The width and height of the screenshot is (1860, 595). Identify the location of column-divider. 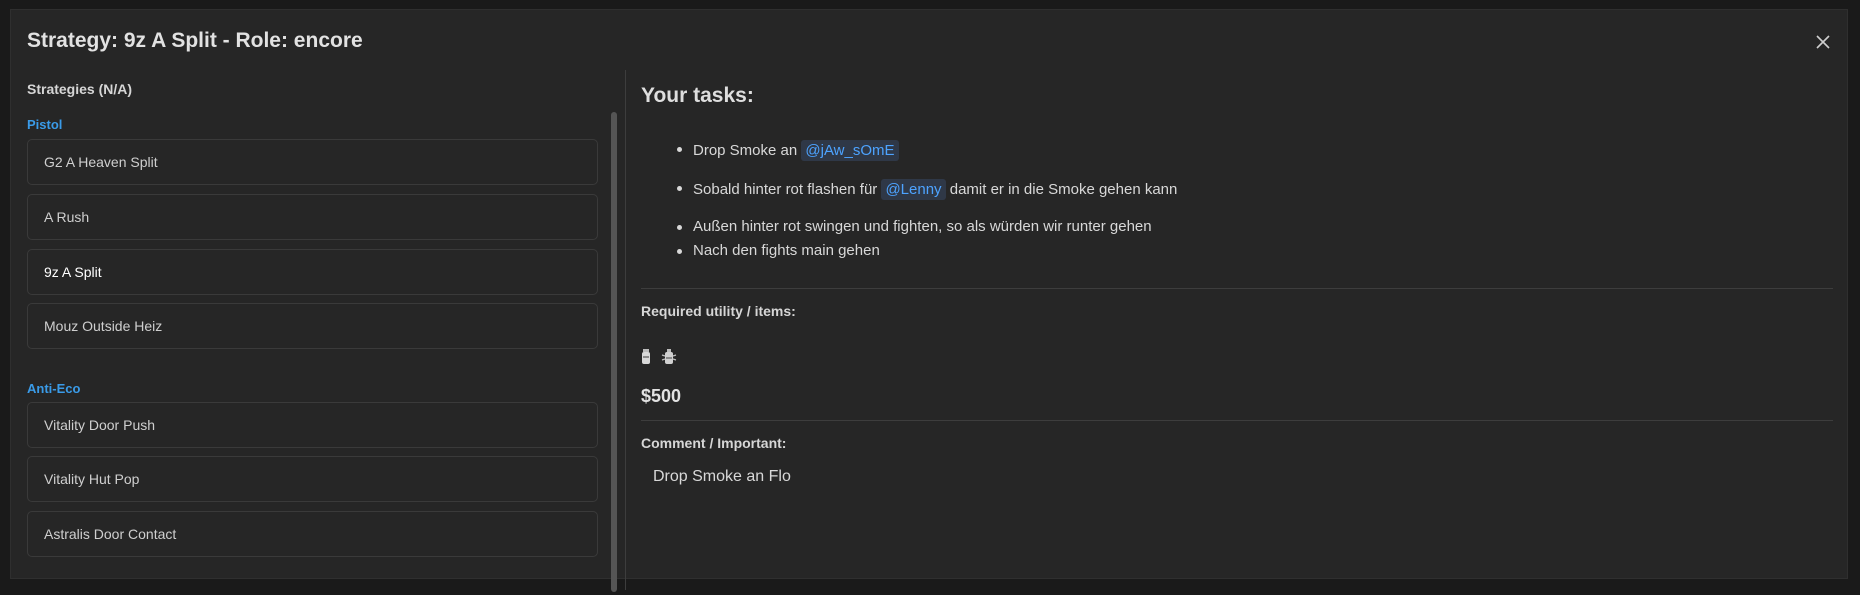
(625, 330).